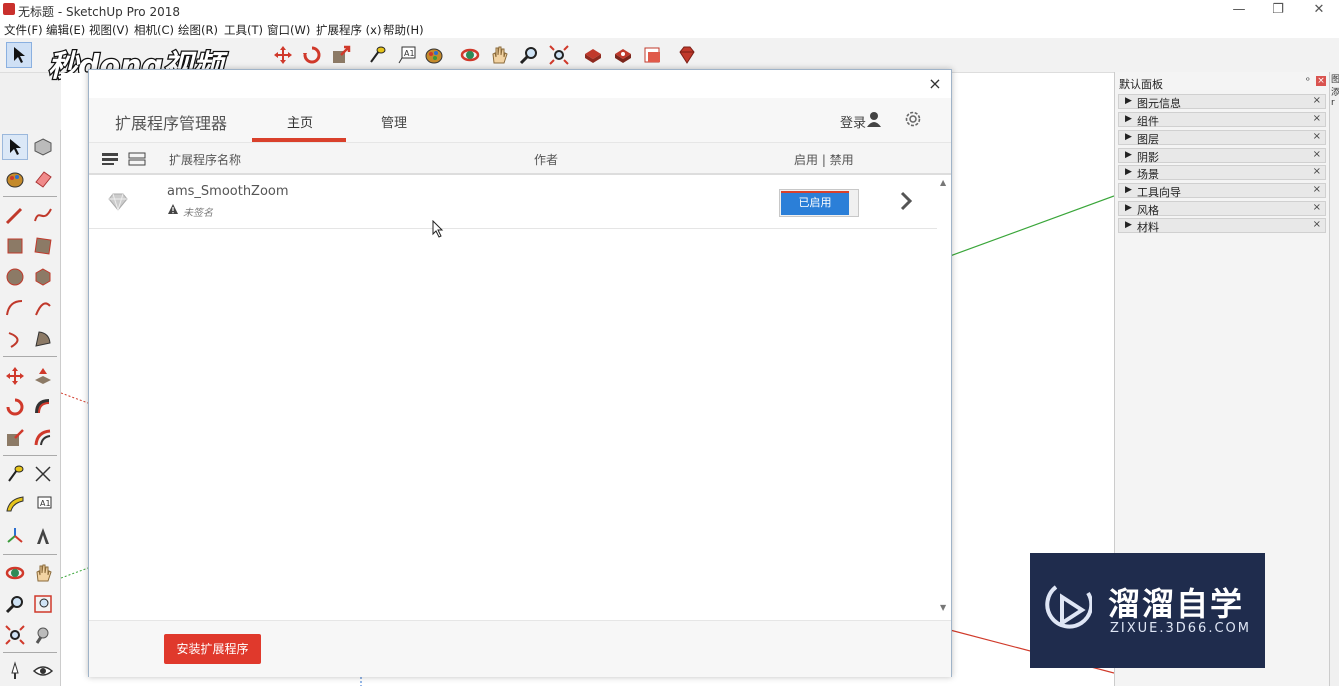 The image size is (1339, 686). What do you see at coordinates (23, 30) in the screenshot?
I see `menu-file: 文件(F)` at bounding box center [23, 30].